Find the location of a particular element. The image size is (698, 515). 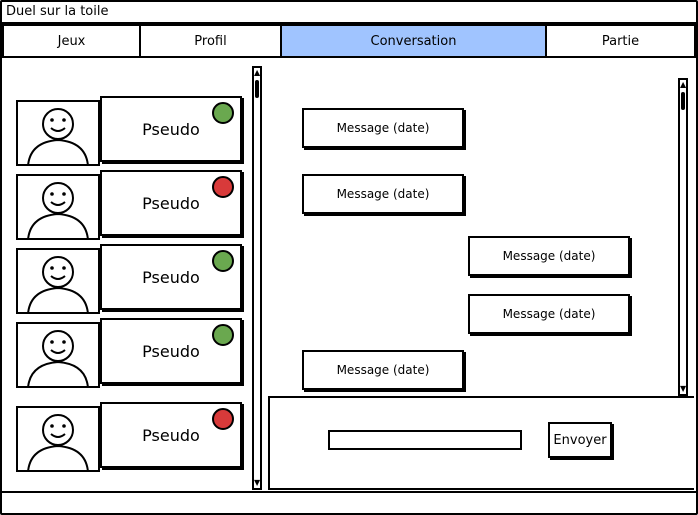

send-label: Envoyer is located at coordinates (580, 440).